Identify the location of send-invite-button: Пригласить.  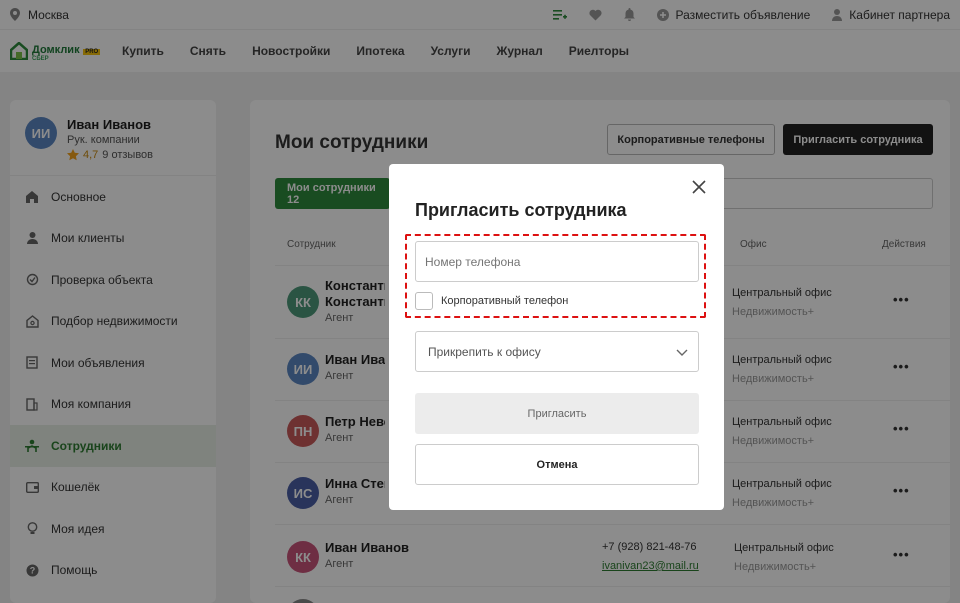
(557, 413).